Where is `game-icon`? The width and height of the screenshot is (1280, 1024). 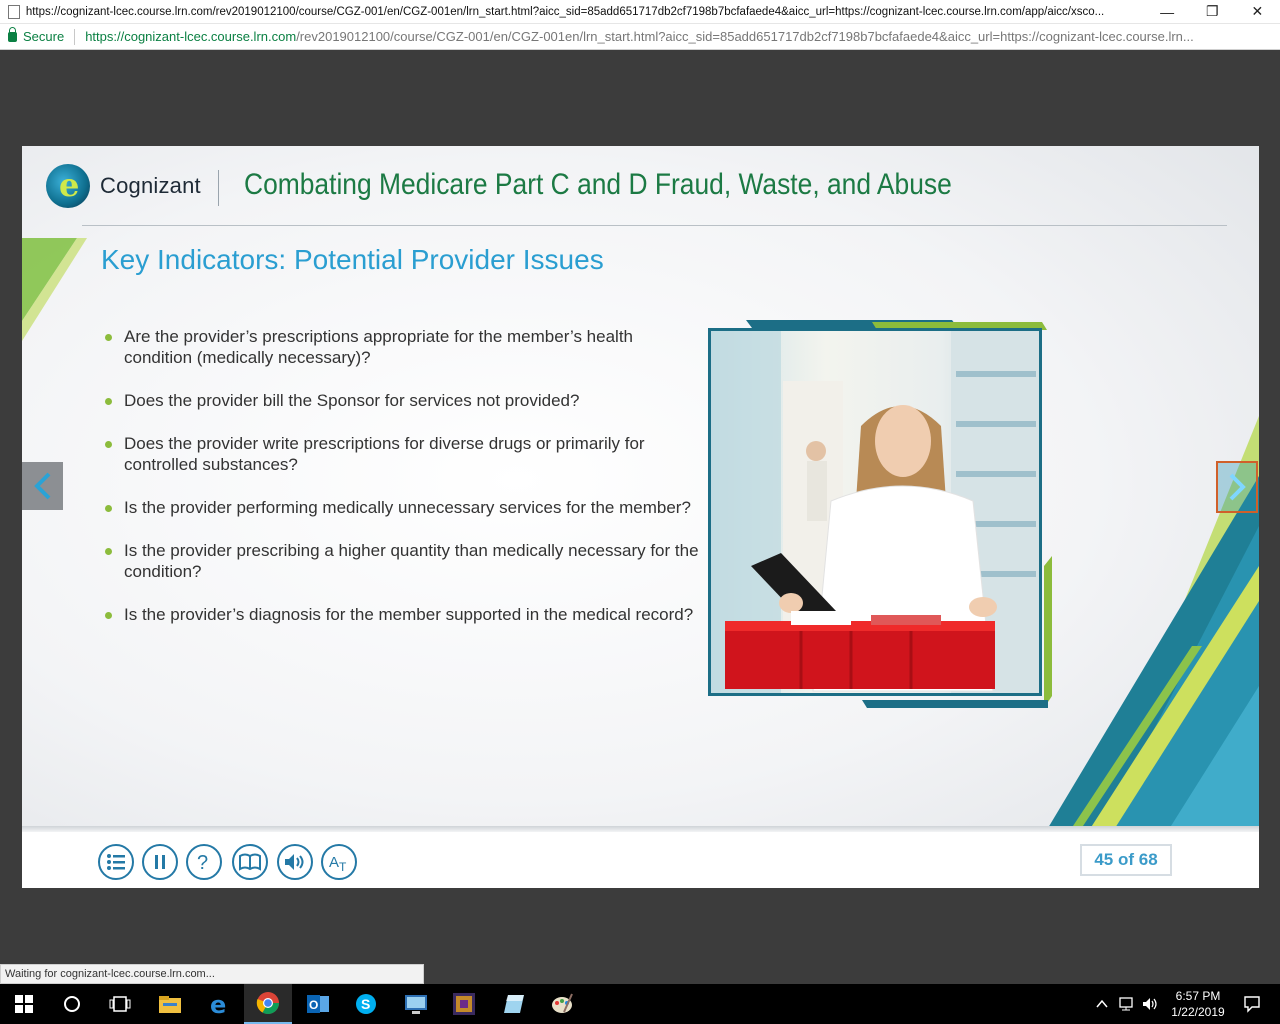 game-icon is located at coordinates (464, 1004).